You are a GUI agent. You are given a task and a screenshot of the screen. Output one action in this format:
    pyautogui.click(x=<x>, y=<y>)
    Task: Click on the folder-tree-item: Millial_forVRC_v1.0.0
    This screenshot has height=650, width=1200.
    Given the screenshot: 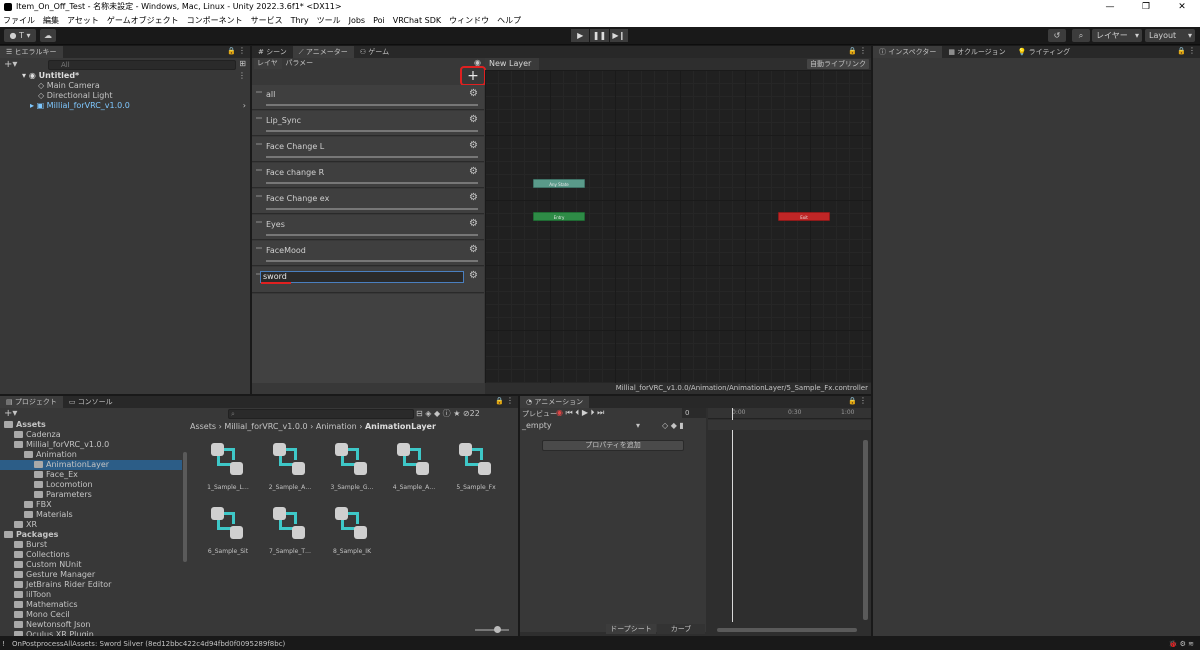 What is the action you would take?
    pyautogui.click(x=98, y=445)
    